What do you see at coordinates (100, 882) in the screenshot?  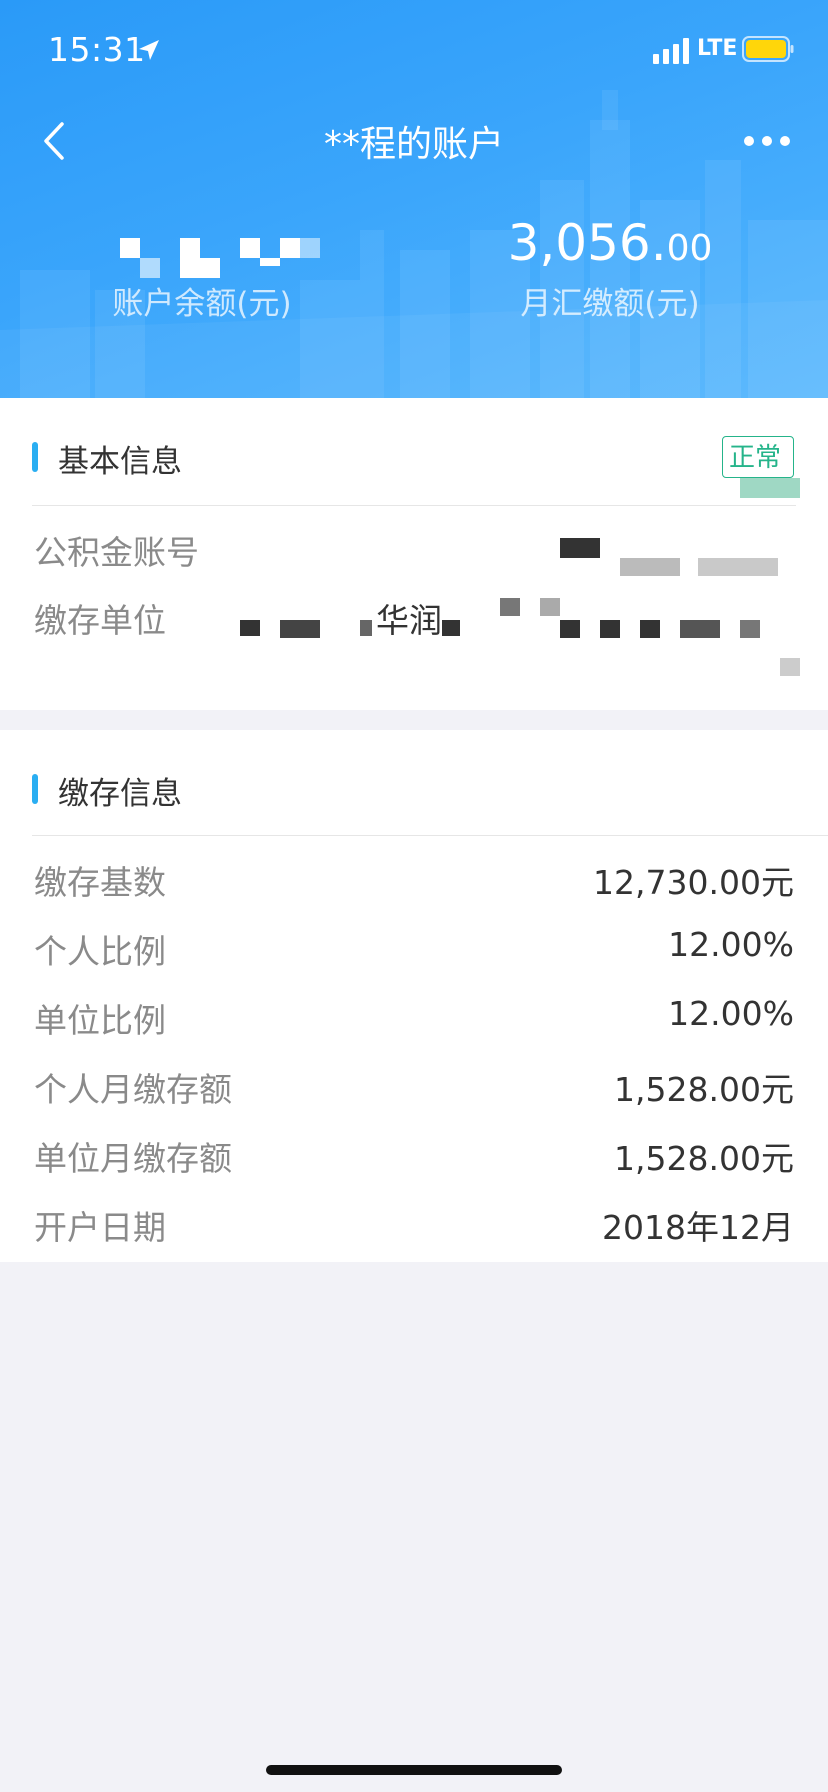 I see `deposit-base-label: 缴存基数` at bounding box center [100, 882].